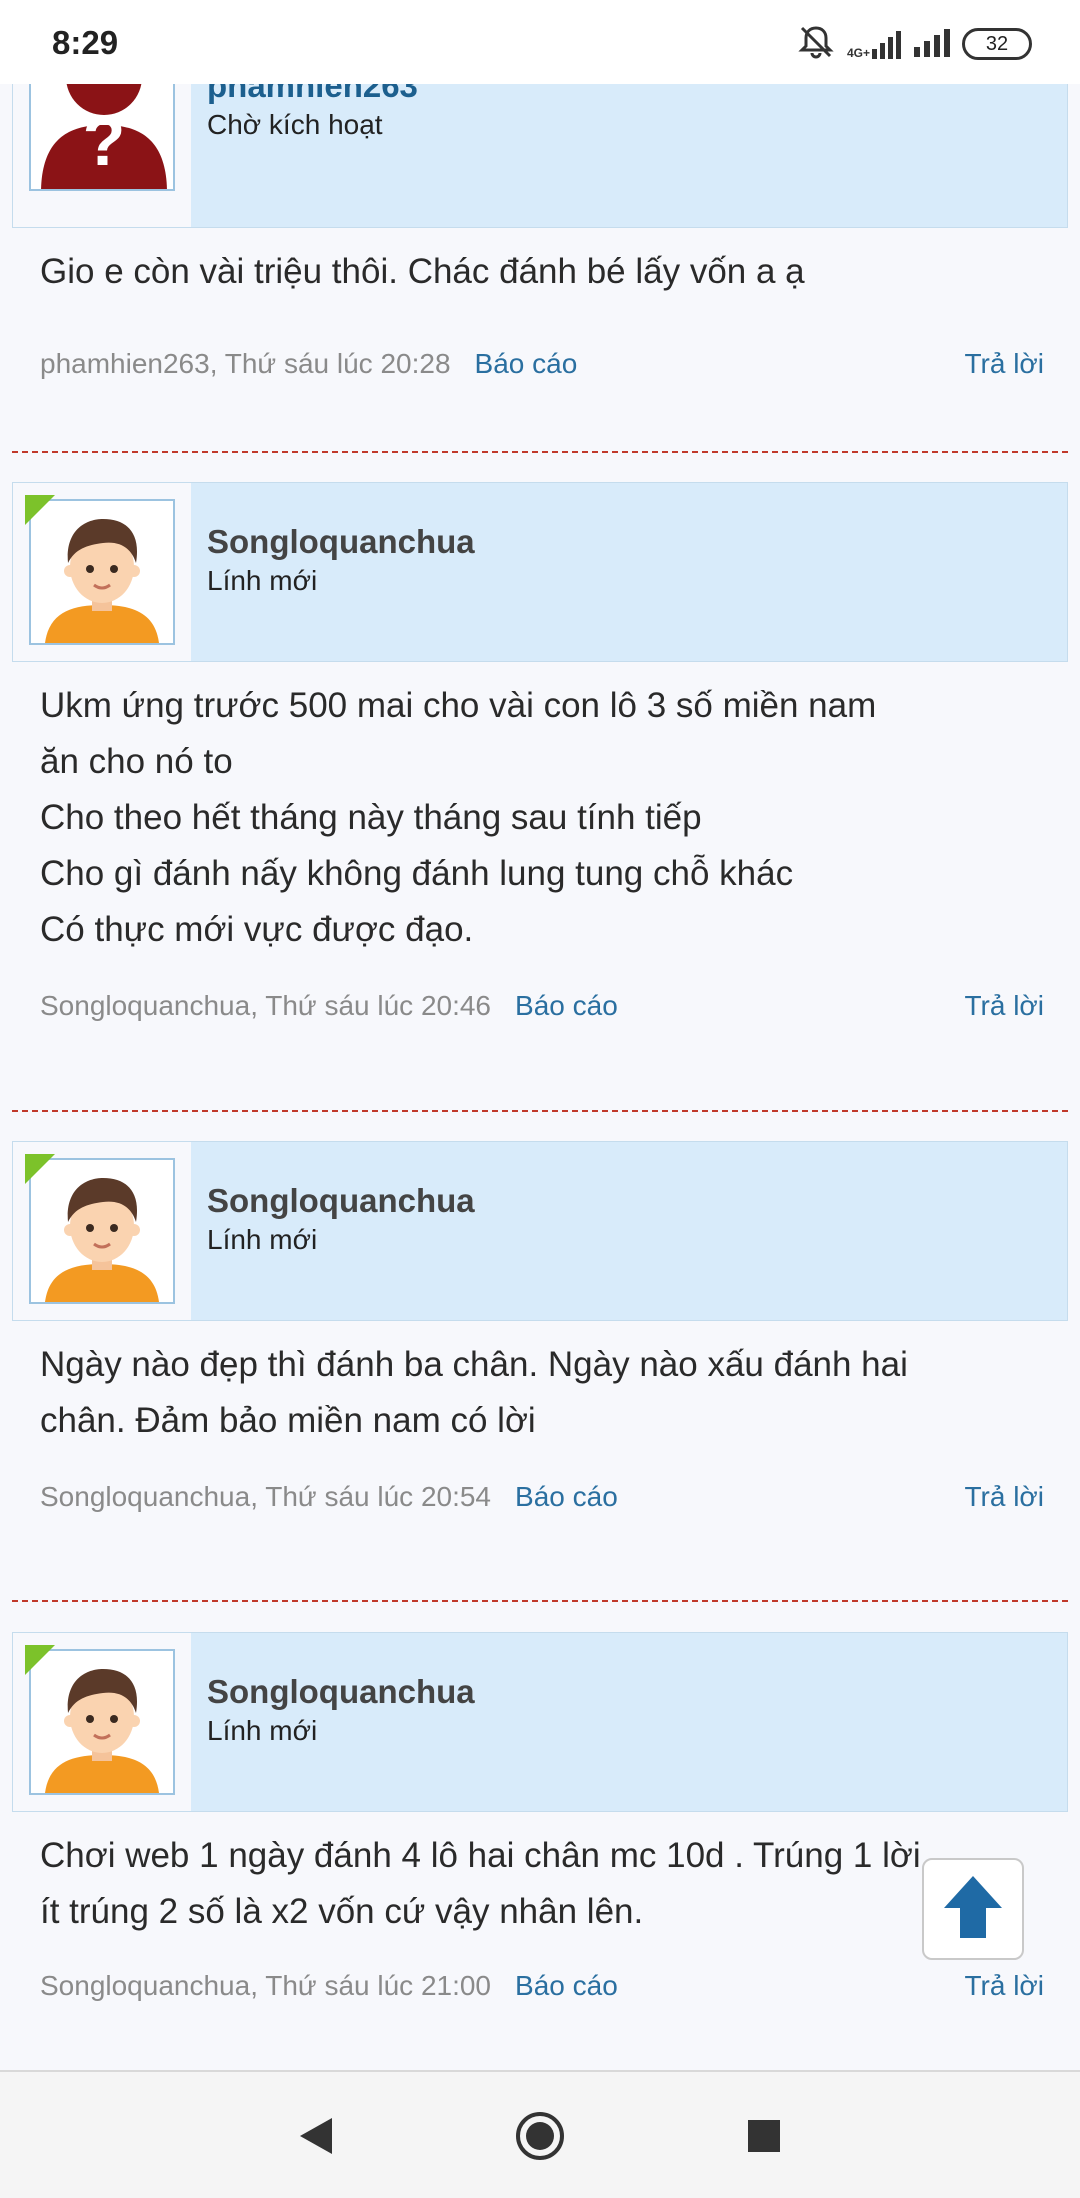  I want to click on post-meta: Songloquanchua, Thứ sáu lúc 21:00 Báo cáo, so click(329, 1986).